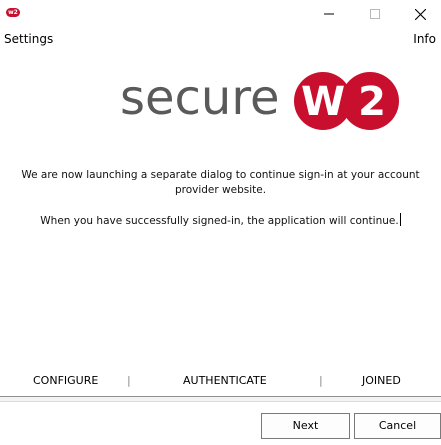  What do you see at coordinates (66, 380) in the screenshot?
I see `step-configure: CONFIGURE` at bounding box center [66, 380].